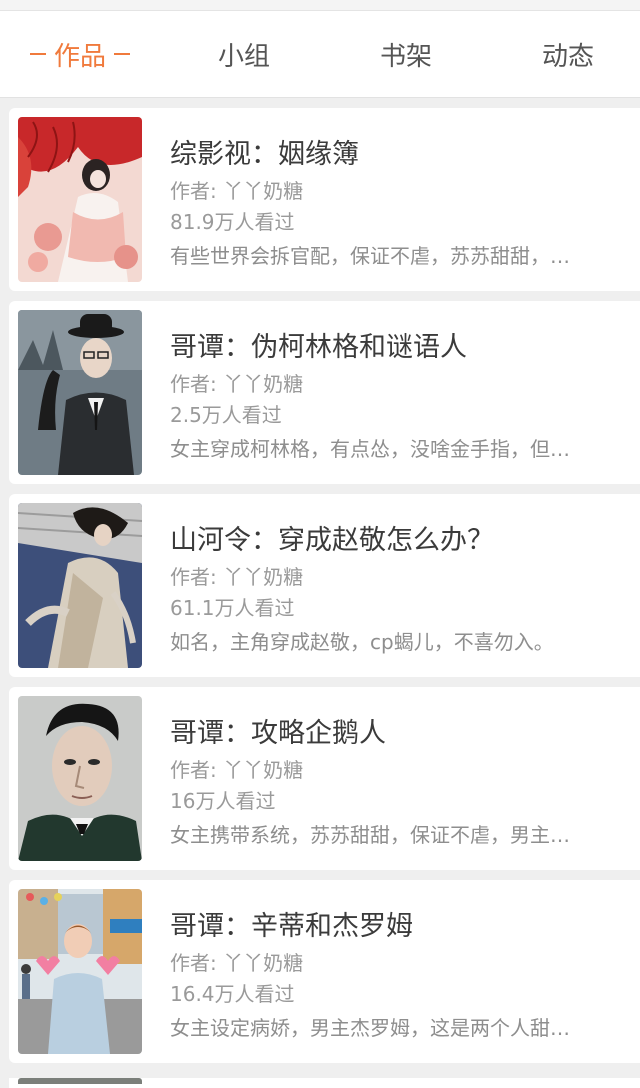  I want to click on tab-activity-label: 动态, so click(567, 56).